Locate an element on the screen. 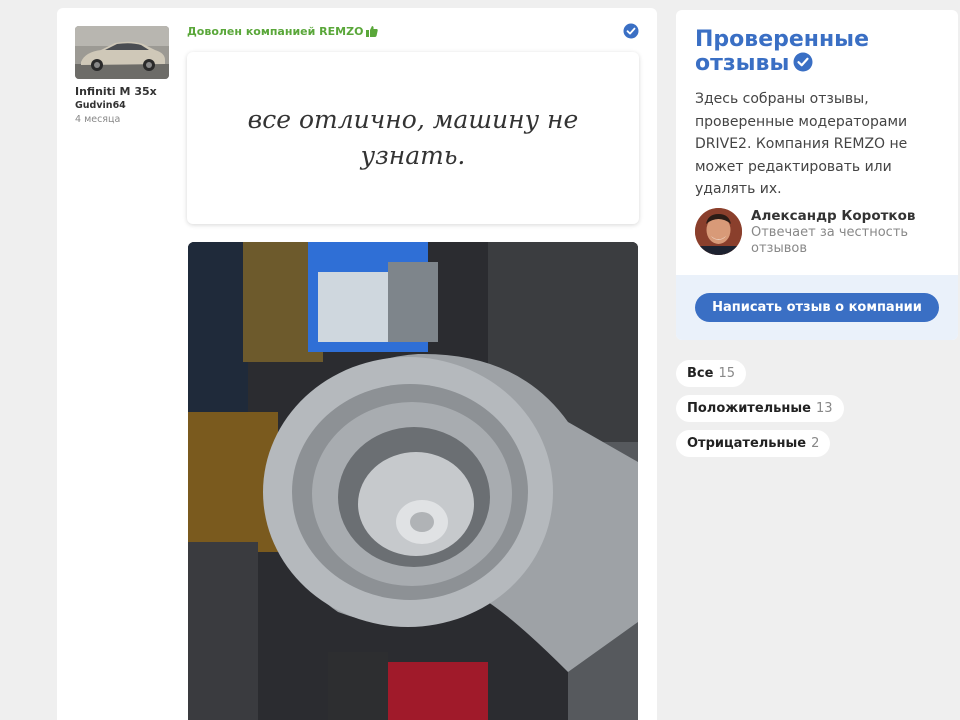 The image size is (960, 720). filter-label: Отрицательные is located at coordinates (747, 443).